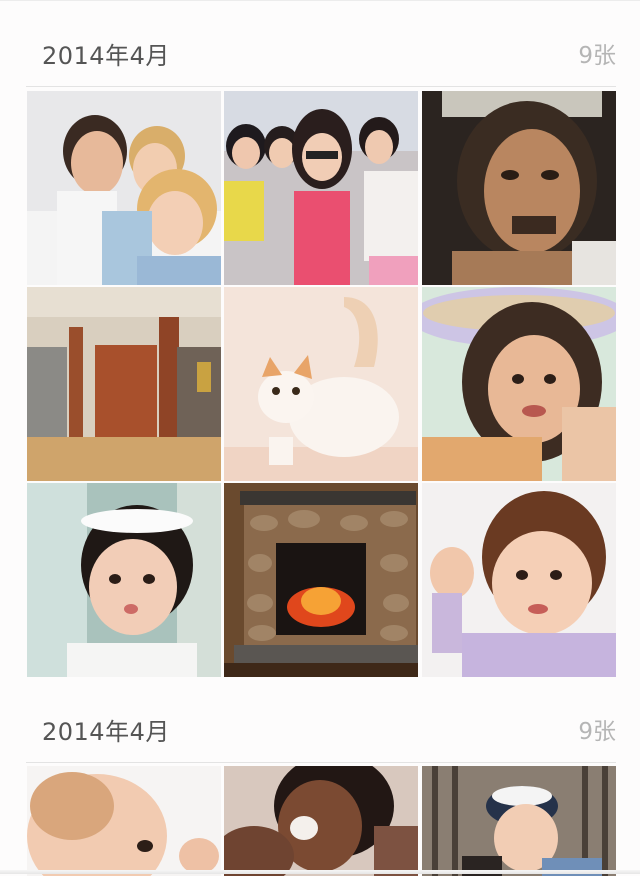  What do you see at coordinates (519, 821) in the screenshot?
I see `child-captain-hat-photo` at bounding box center [519, 821].